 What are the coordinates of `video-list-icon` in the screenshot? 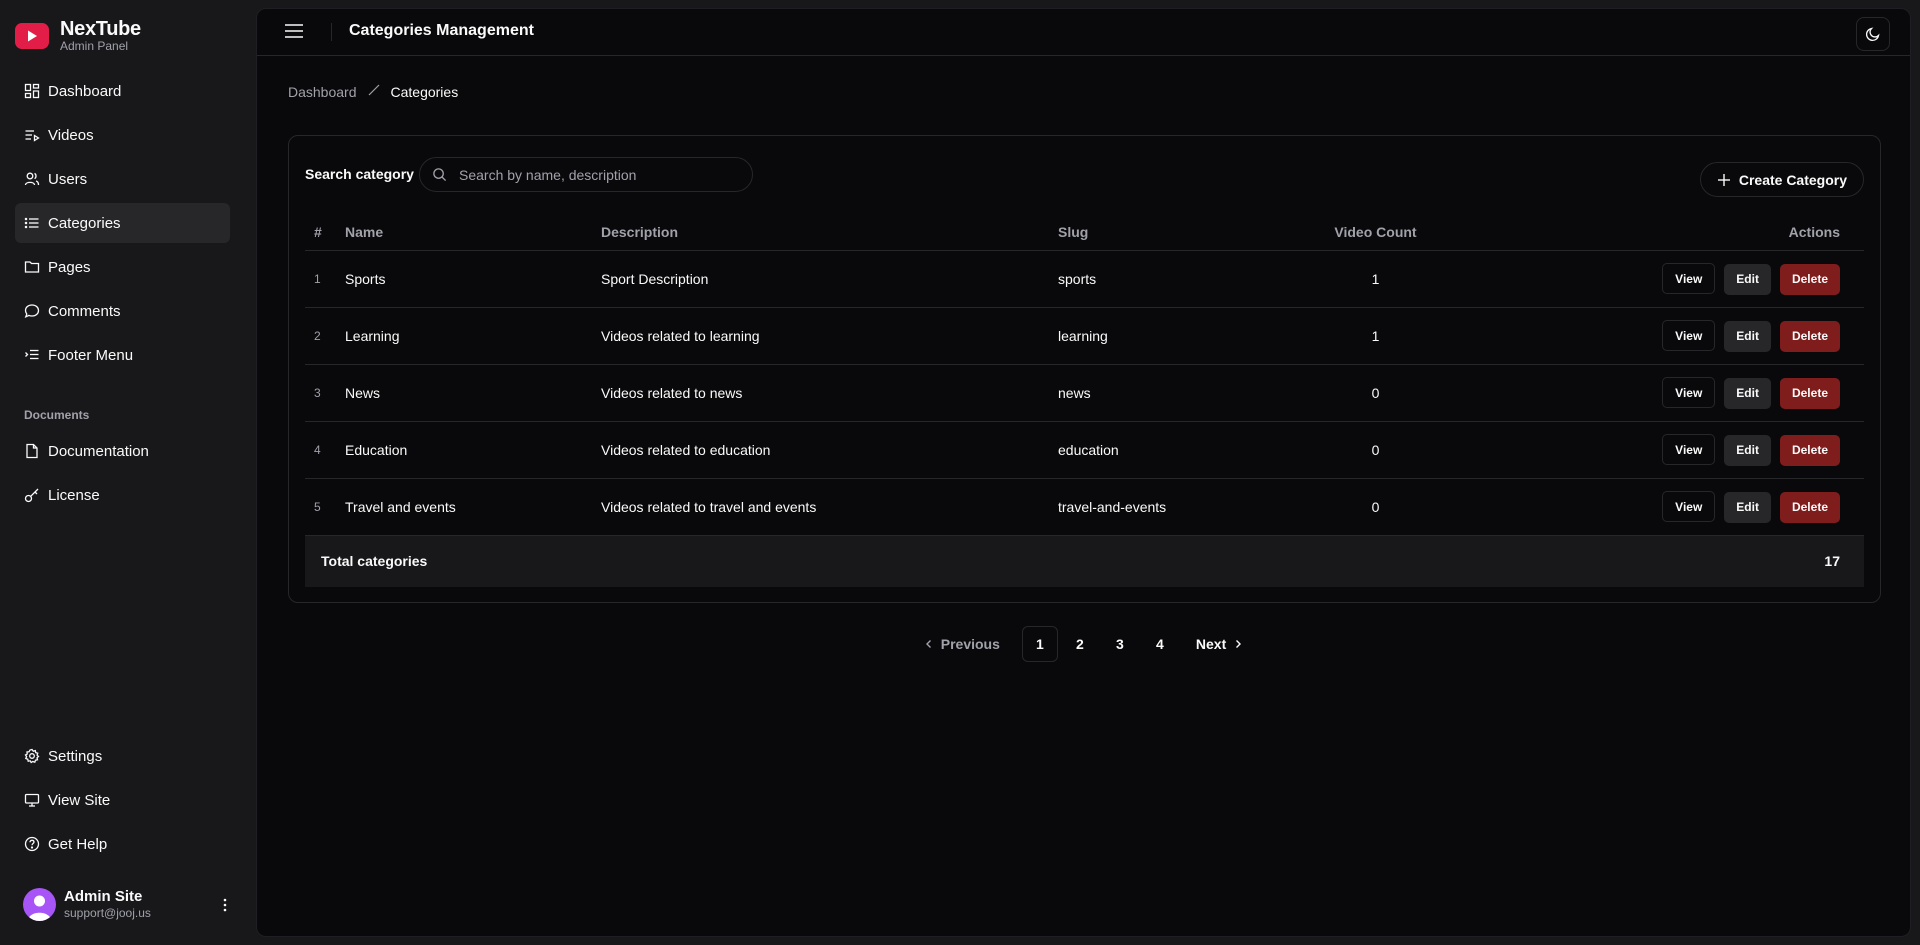 It's located at (32, 136).